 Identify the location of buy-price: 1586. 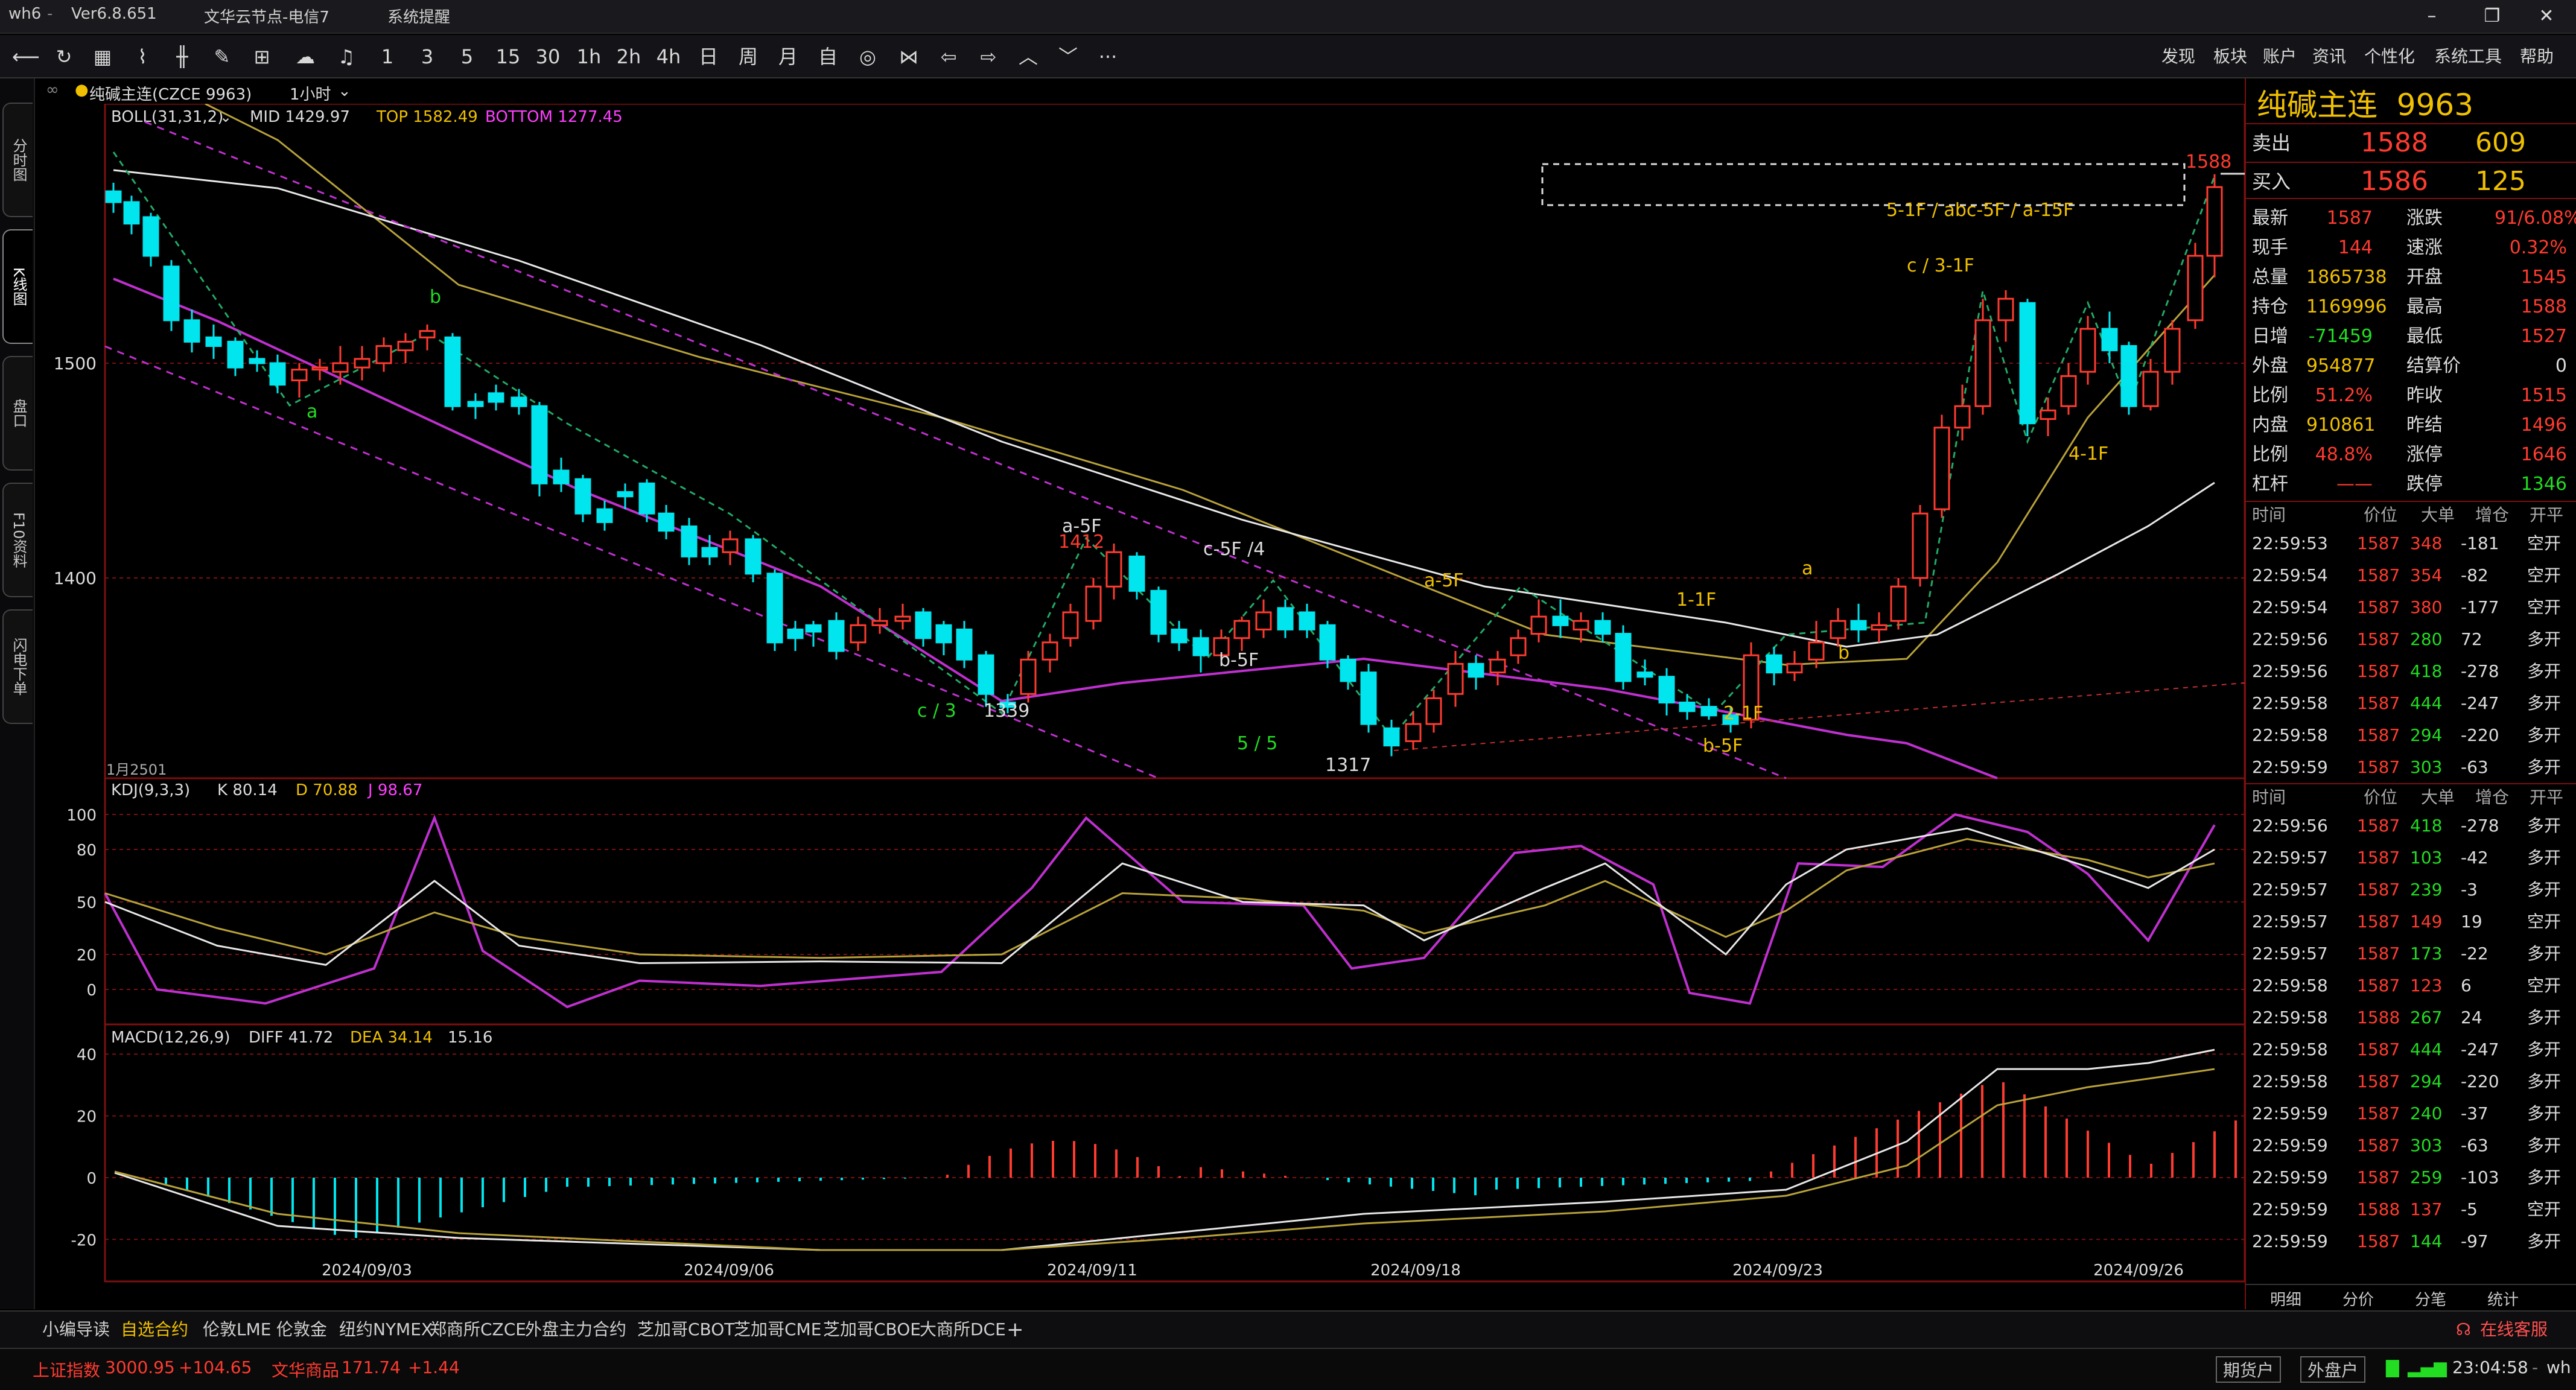
(2394, 181).